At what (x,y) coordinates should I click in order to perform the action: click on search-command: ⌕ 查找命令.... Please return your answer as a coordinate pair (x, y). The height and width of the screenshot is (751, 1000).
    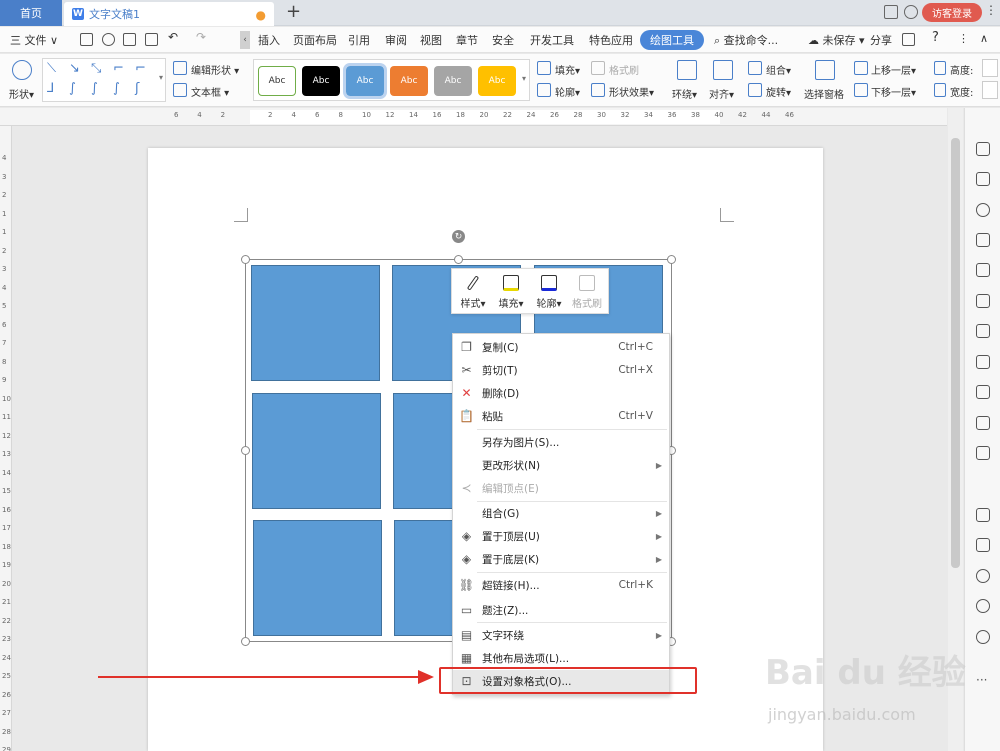
    Looking at the image, I should click on (746, 40).